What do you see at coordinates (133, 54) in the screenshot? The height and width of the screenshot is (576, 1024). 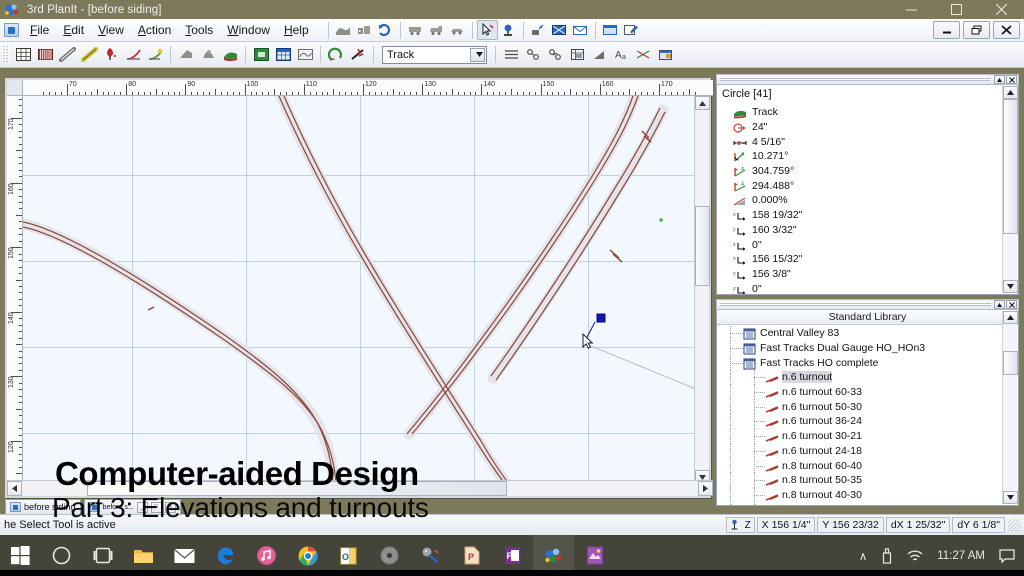 I see `easement-icon` at bounding box center [133, 54].